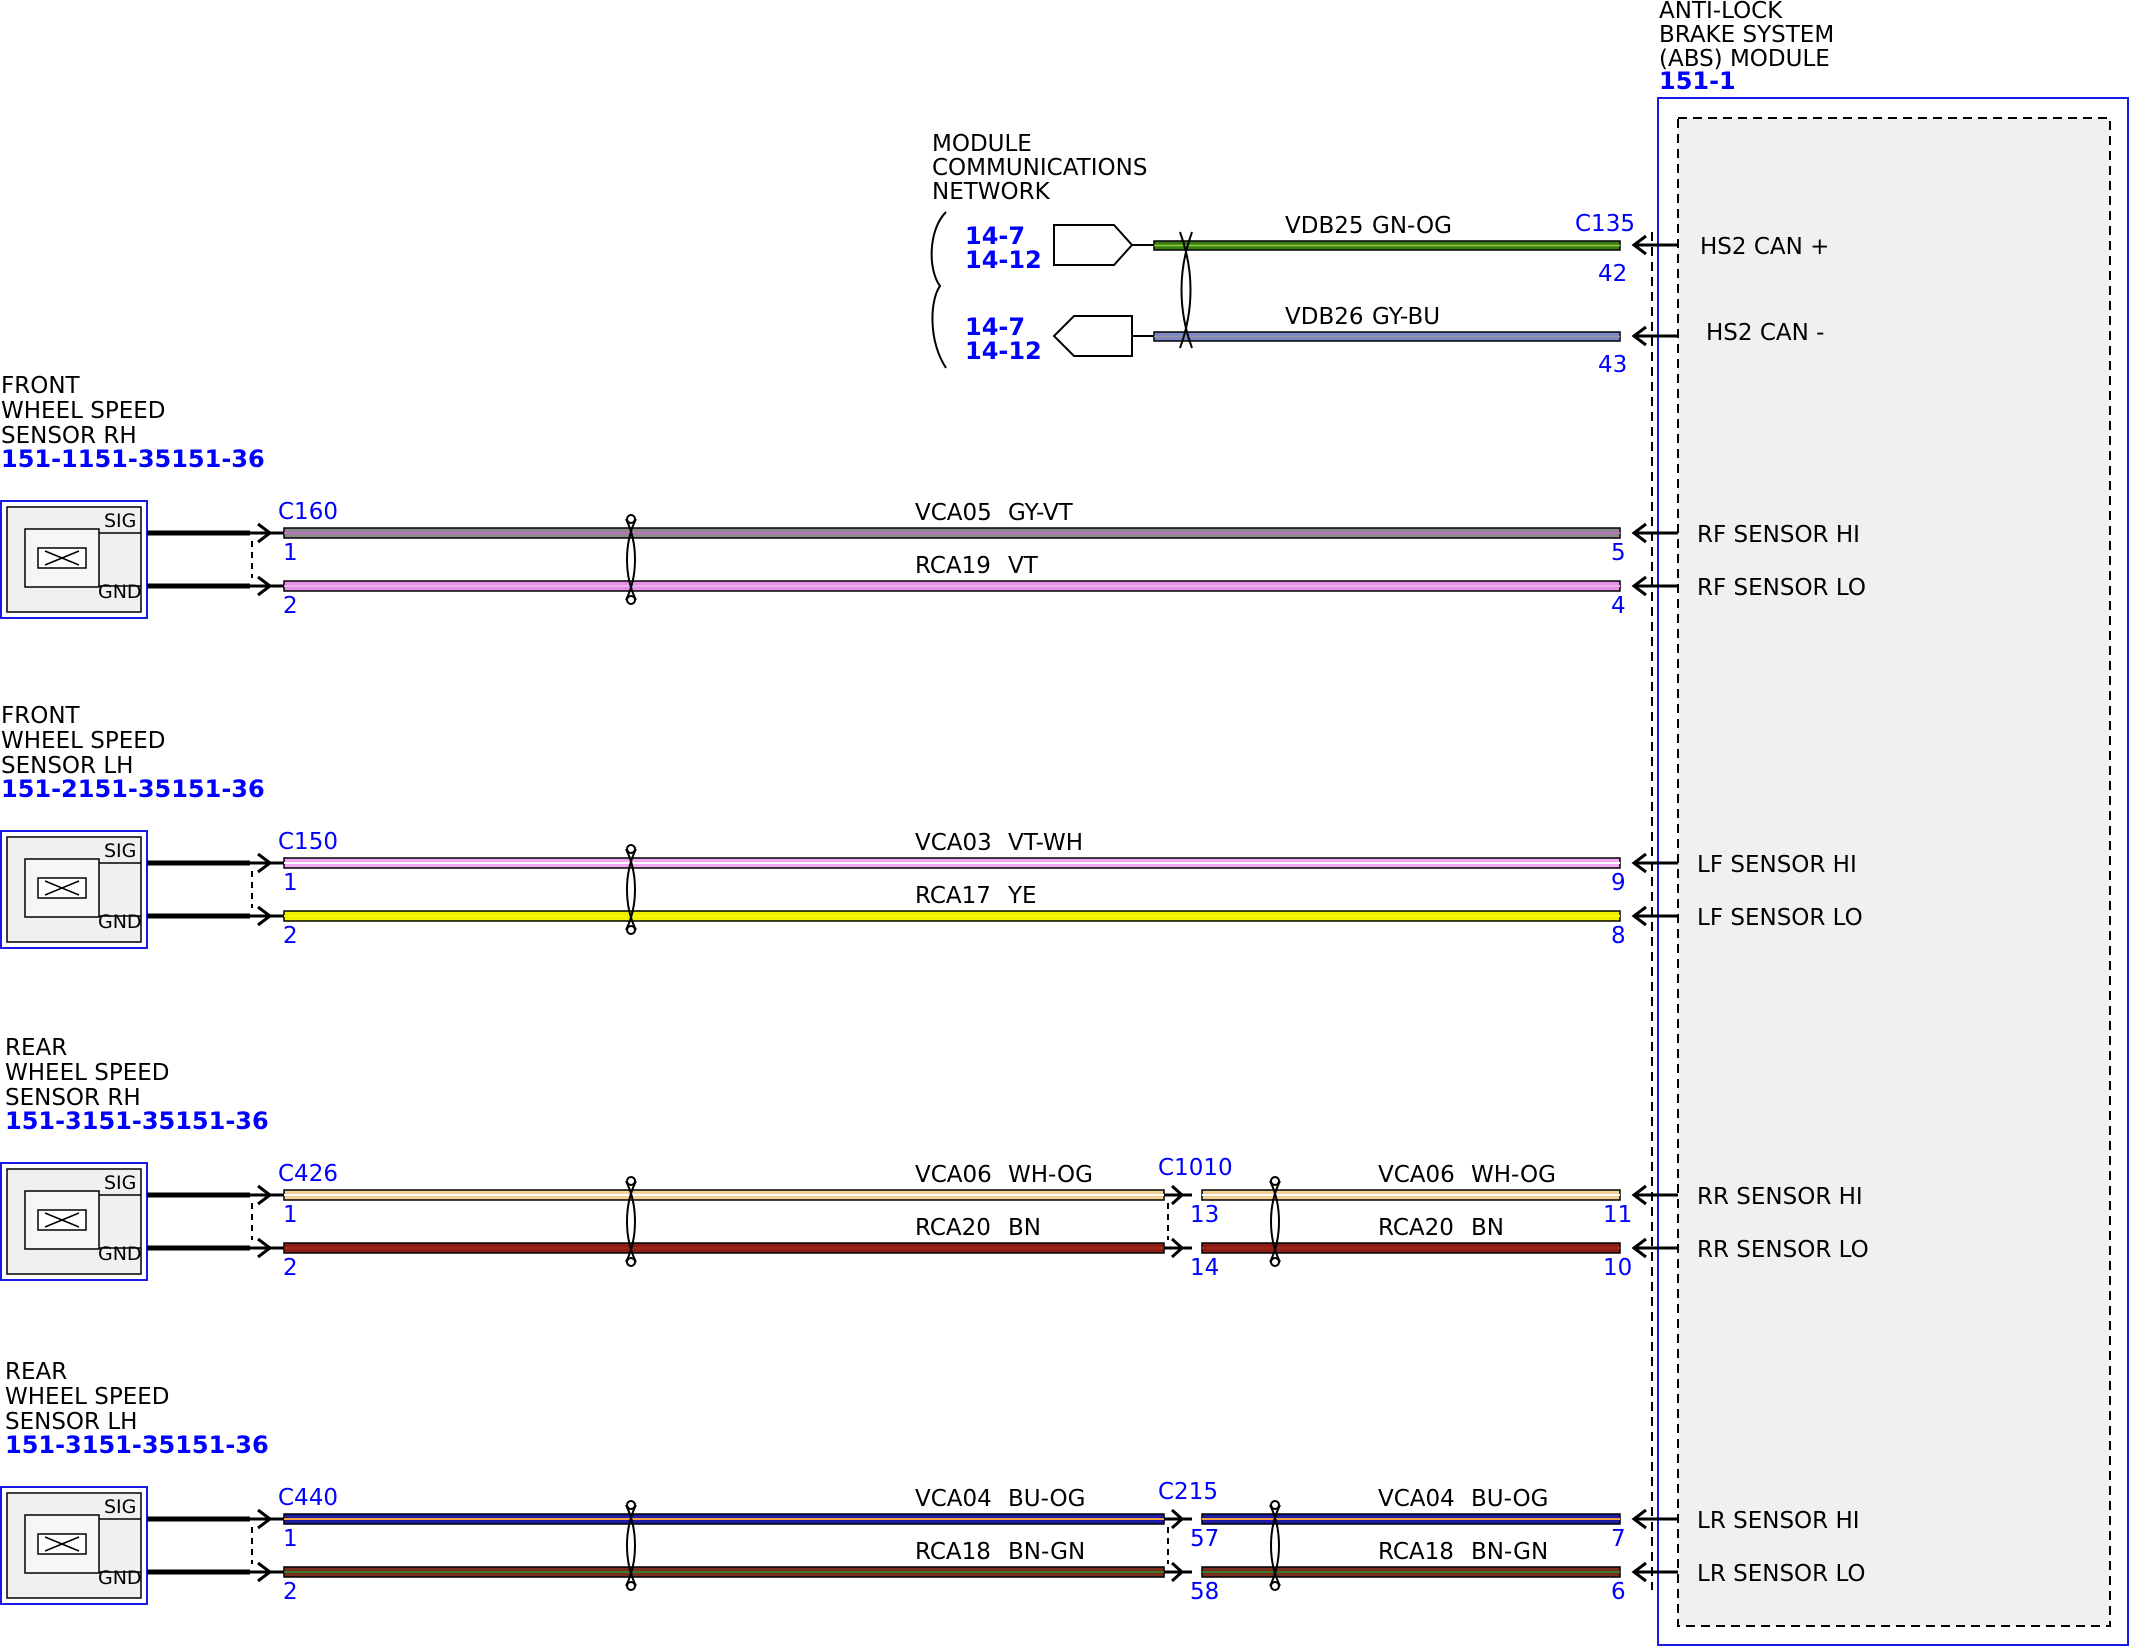 This screenshot has width=2130, height=1647. Describe the element at coordinates (1765, 333) in the screenshot. I see `pin-name-hs2-can-minus: HS2 CAN -` at that location.